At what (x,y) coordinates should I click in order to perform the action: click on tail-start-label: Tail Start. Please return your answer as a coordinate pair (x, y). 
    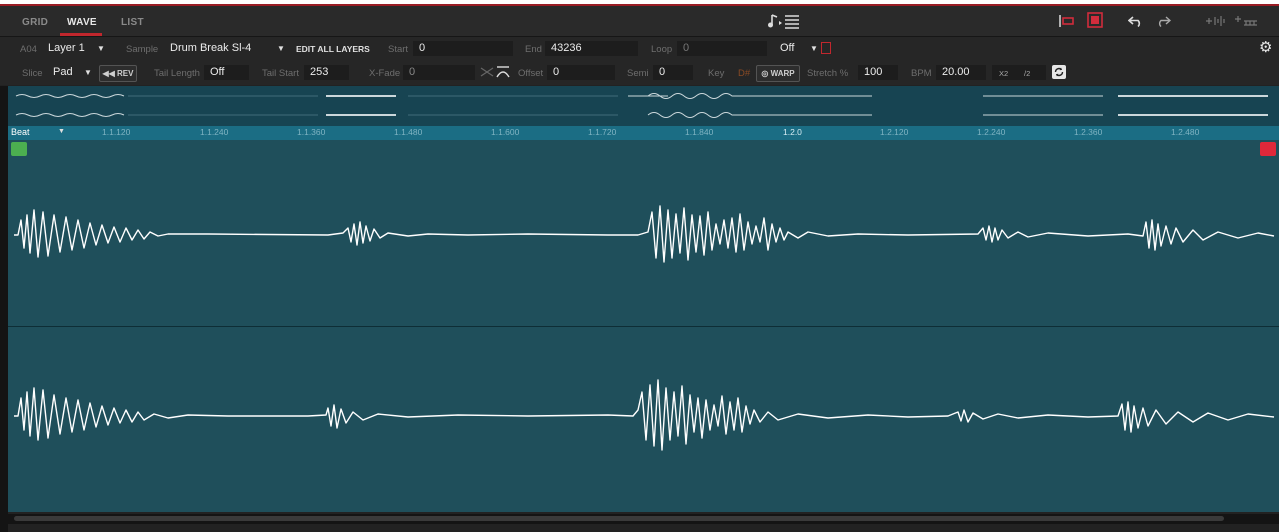
    Looking at the image, I should click on (280, 73).